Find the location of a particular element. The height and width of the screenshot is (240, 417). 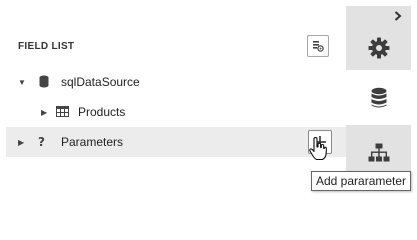

question-icon: ? is located at coordinates (41, 142).